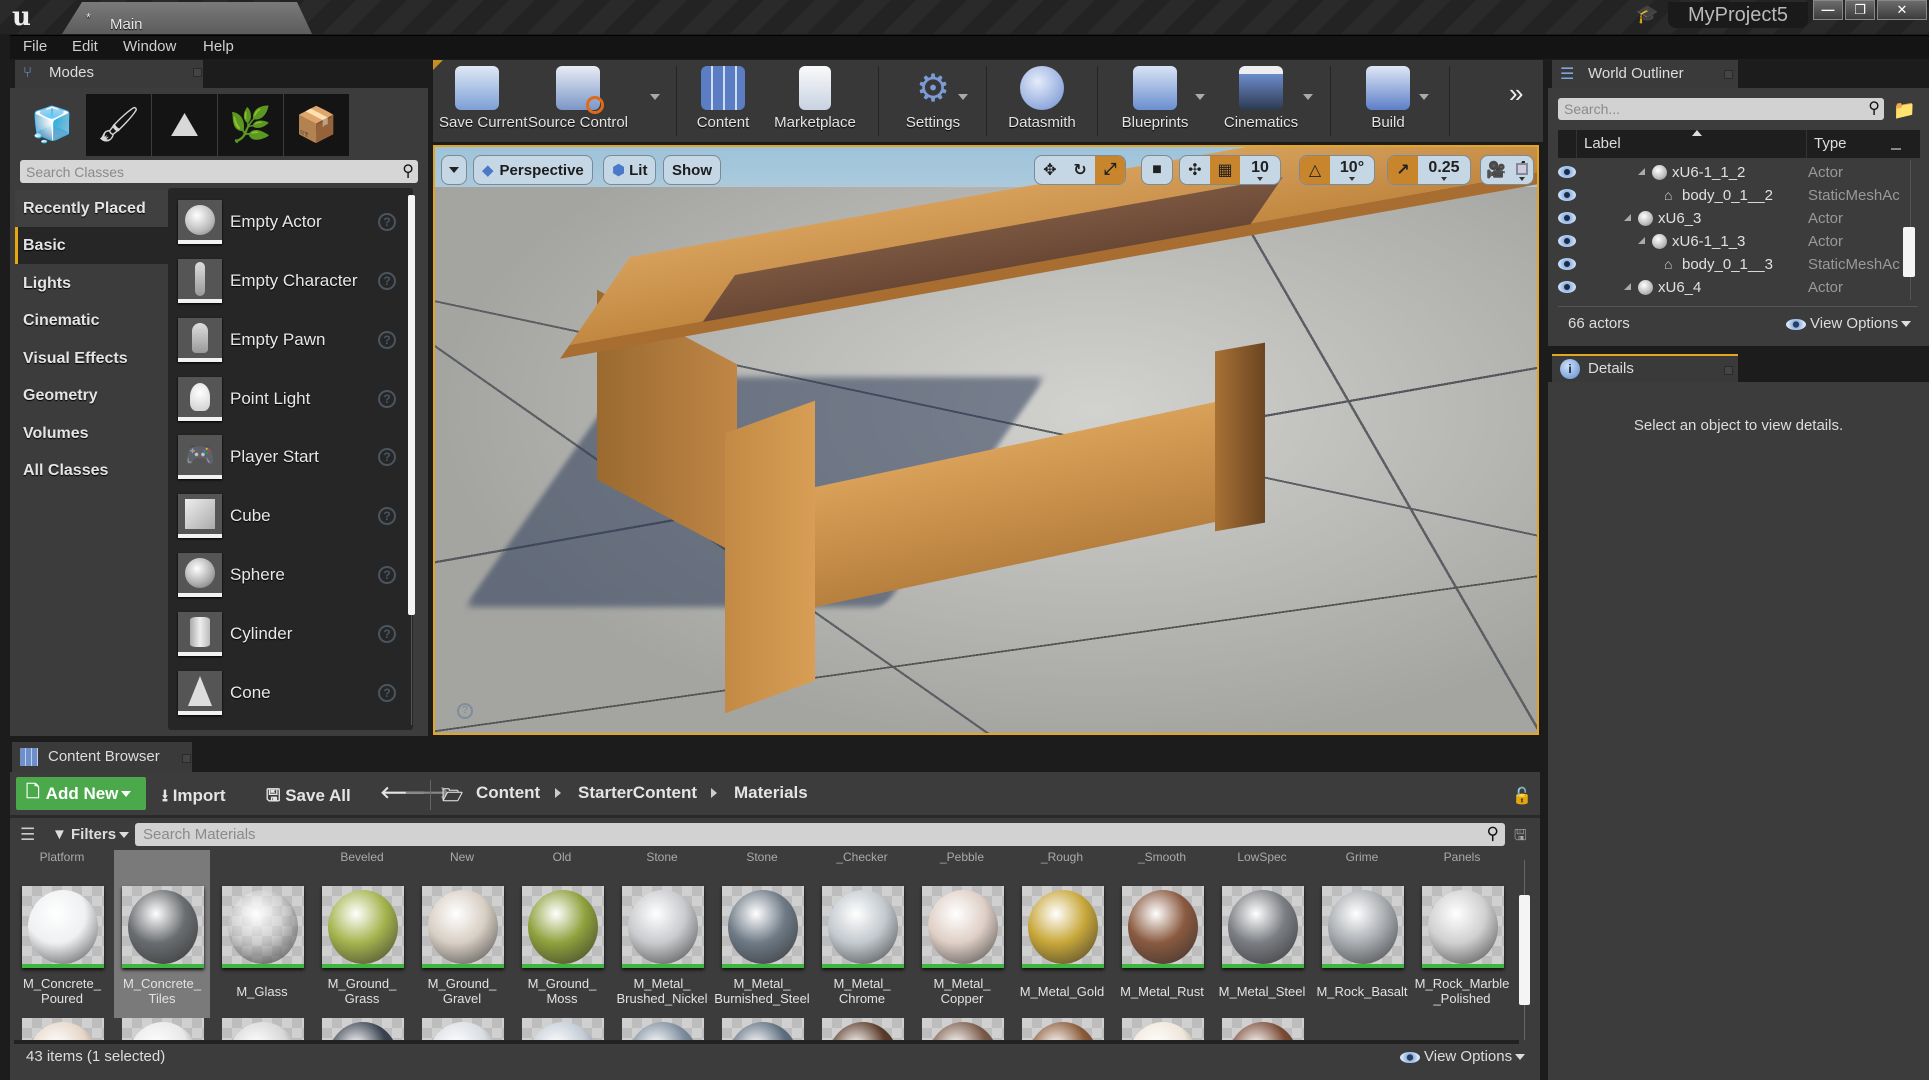 The width and height of the screenshot is (1929, 1088). I want to click on foliage-mode-button: 🌿, so click(250, 125).